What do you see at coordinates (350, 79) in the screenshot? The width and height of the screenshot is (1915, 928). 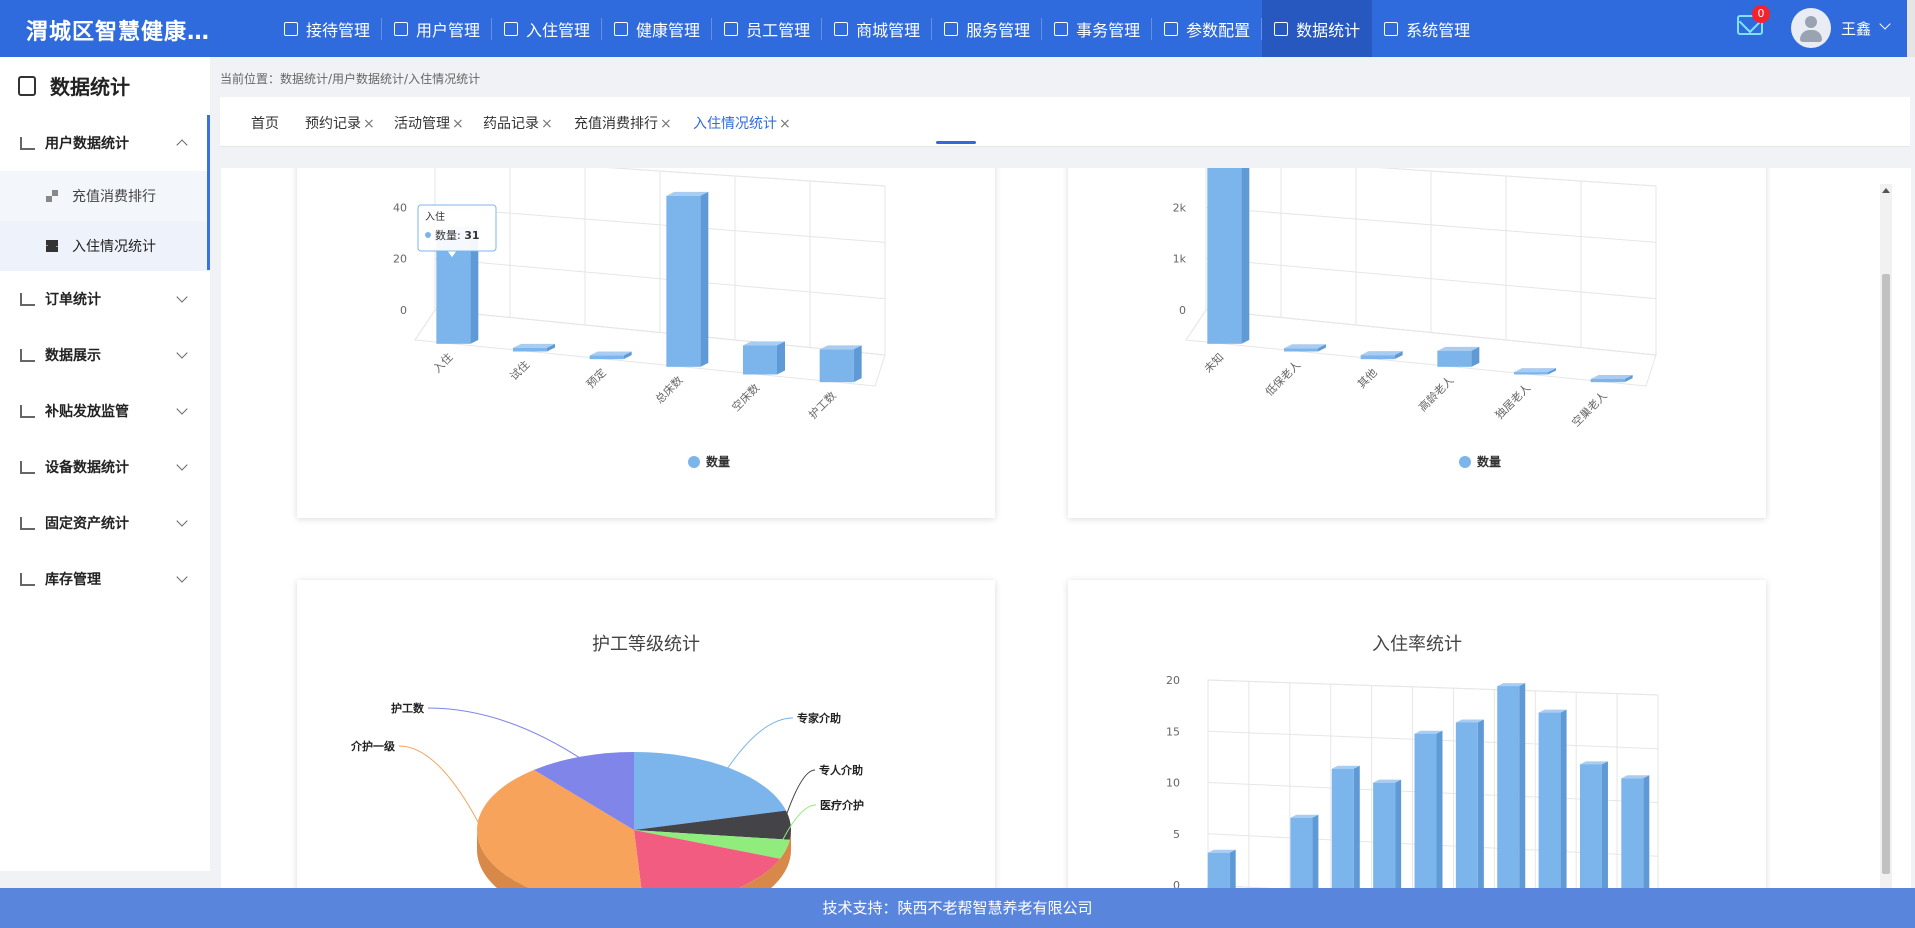 I see `breadcrumb: 当前位置：数据统计/用户数据统计/入住情况统计` at bounding box center [350, 79].